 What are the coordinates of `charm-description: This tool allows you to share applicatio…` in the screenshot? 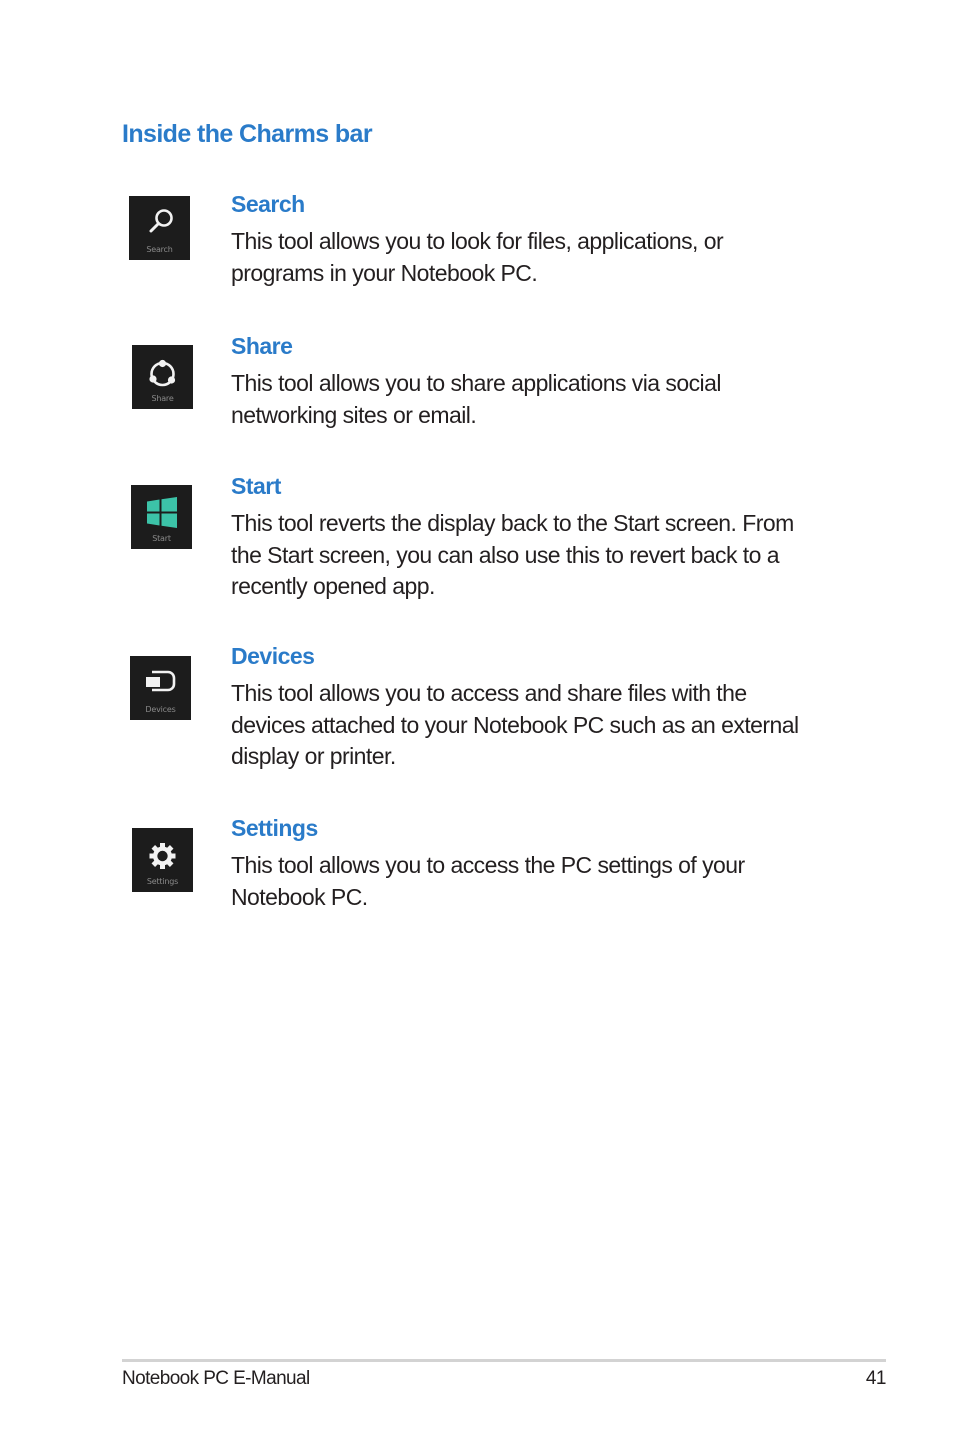 It's located at (476, 399).